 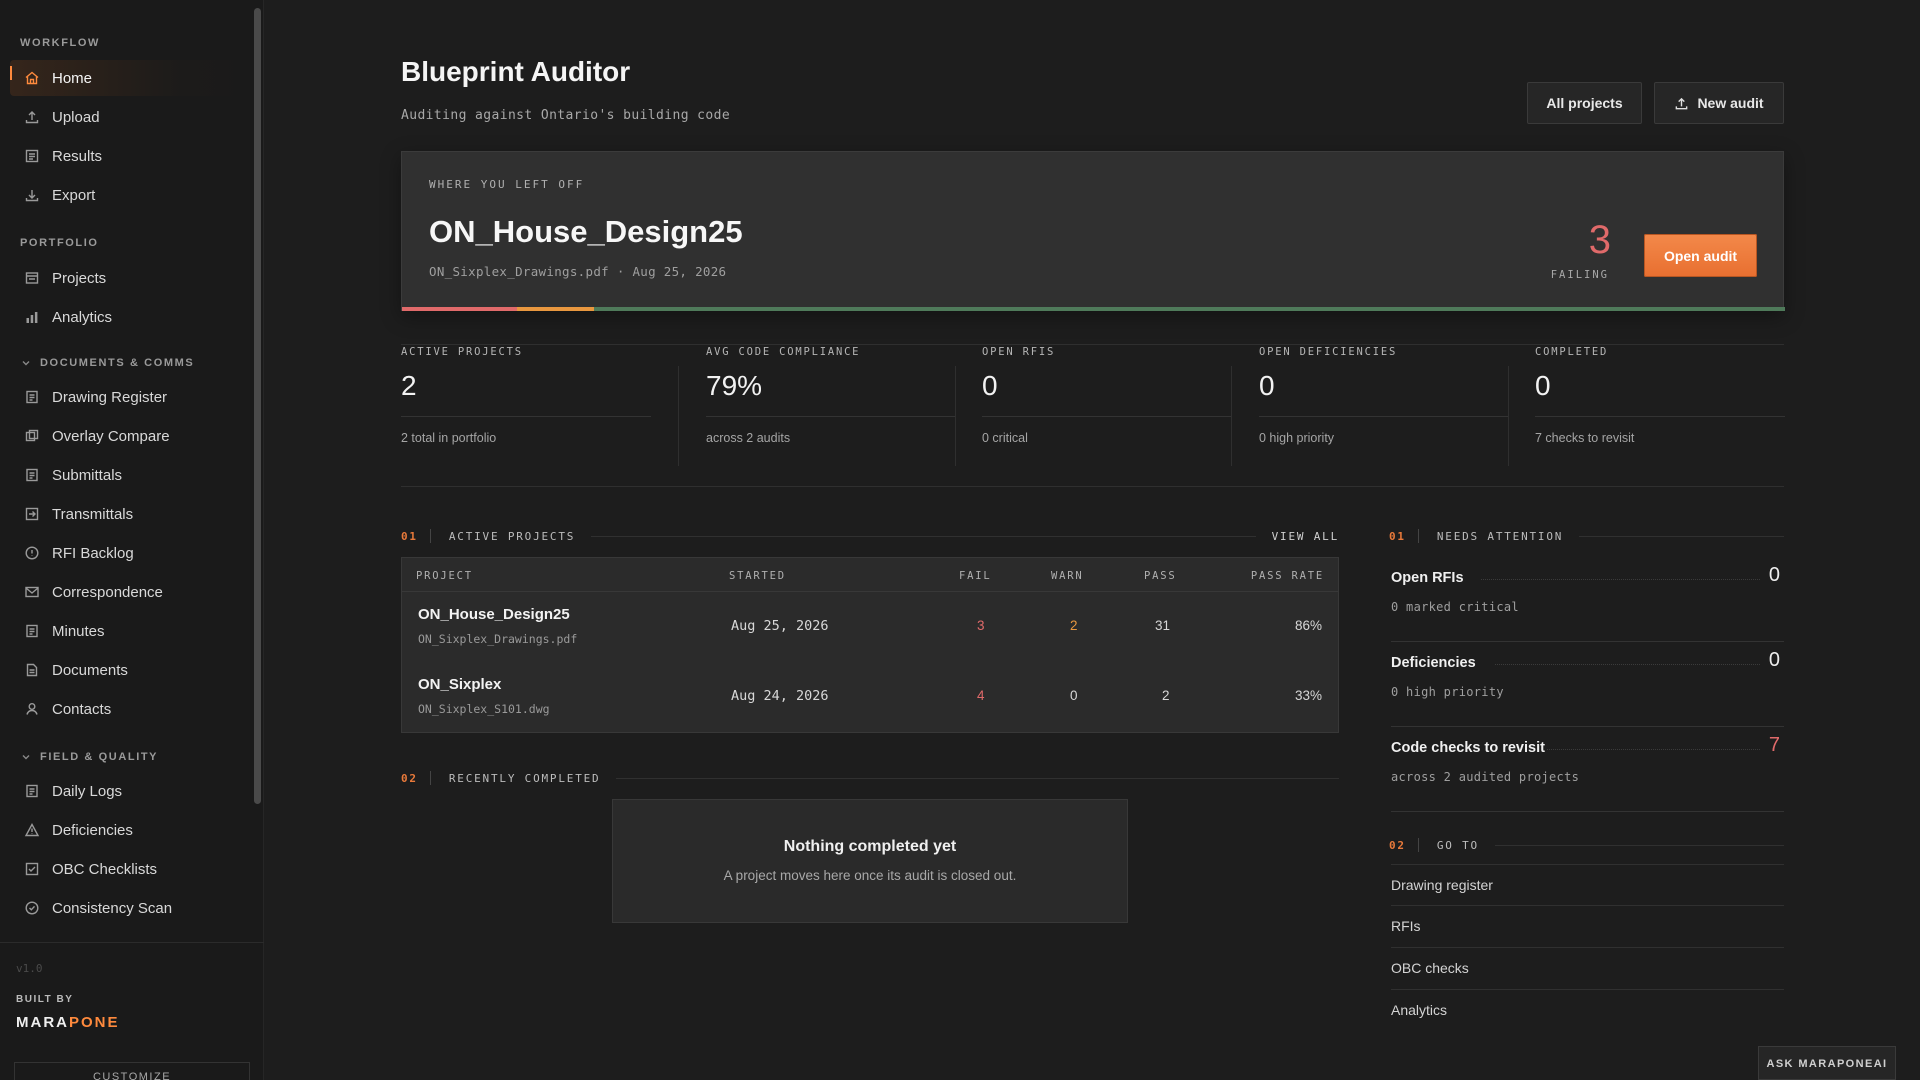 What do you see at coordinates (1584, 103) in the screenshot?
I see `all-projects-button: All projects` at bounding box center [1584, 103].